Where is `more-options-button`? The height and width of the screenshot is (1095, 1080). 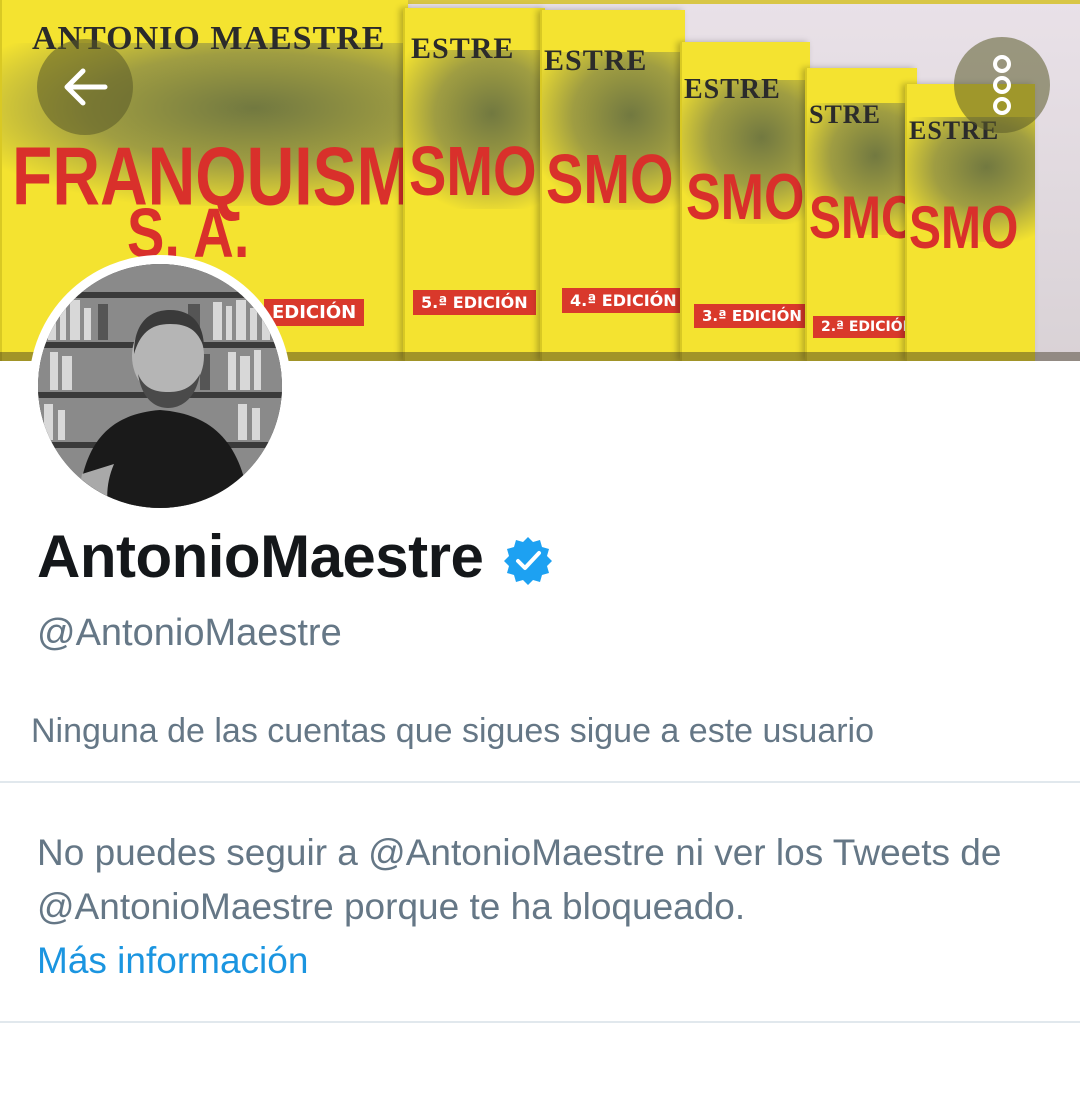 more-options-button is located at coordinates (1002, 85).